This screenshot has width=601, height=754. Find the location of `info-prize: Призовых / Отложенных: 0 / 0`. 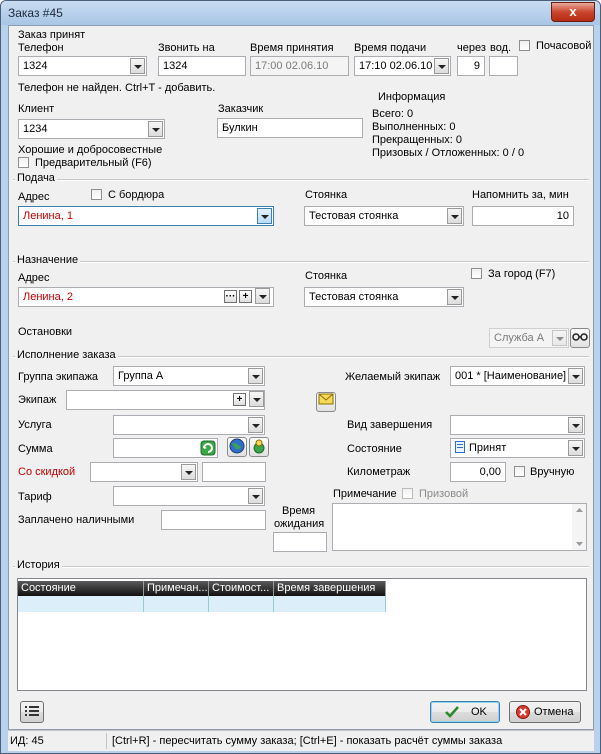

info-prize: Призовых / Отложенных: 0 / 0 is located at coordinates (448, 153).